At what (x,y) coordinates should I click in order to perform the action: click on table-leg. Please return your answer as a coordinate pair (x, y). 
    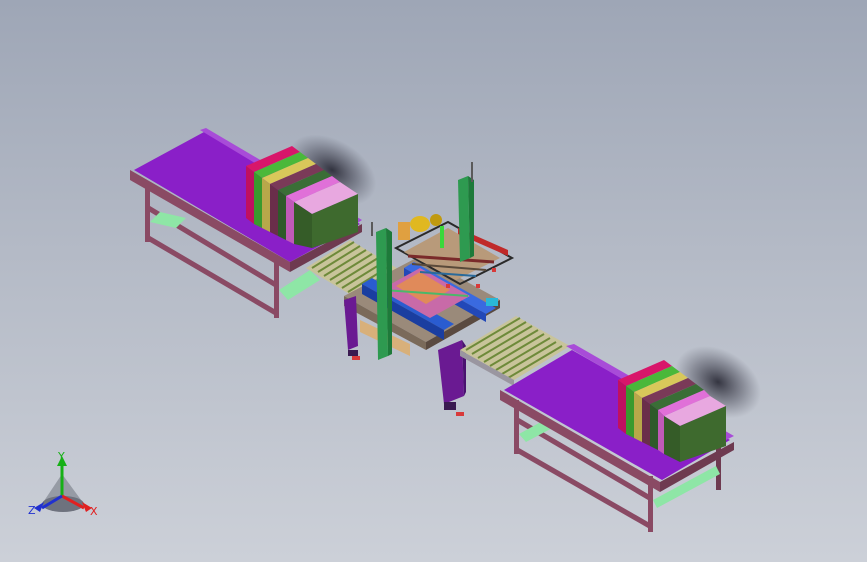
    Looking at the image, I should click on (147, 214).